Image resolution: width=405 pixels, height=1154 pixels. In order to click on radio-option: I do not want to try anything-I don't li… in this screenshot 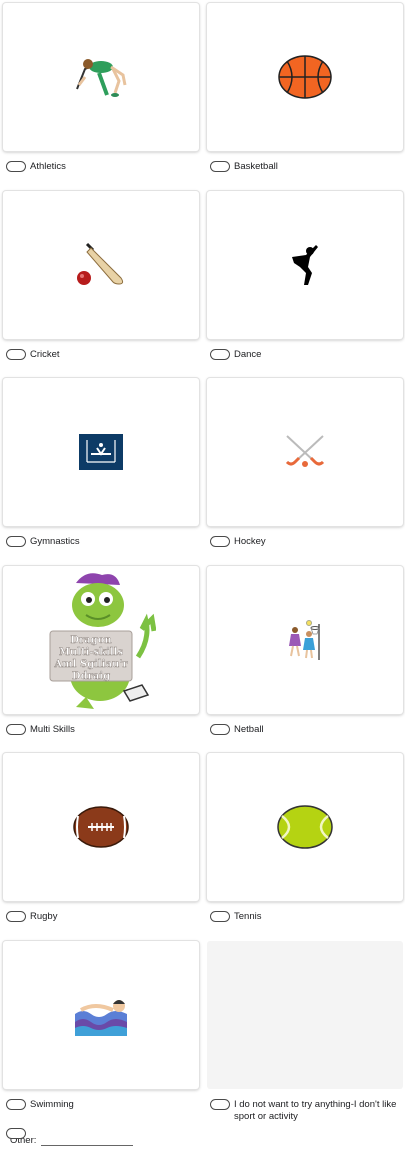, I will do `click(305, 1110)`.